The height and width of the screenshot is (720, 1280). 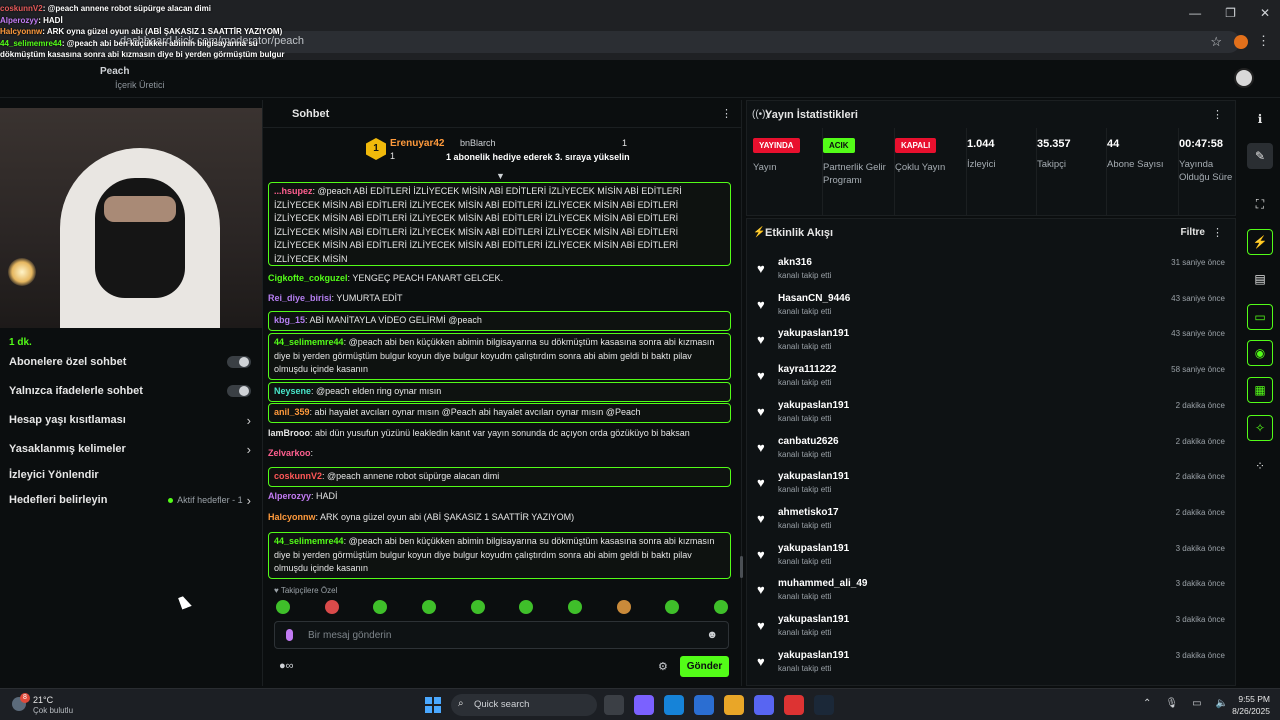 I want to click on gear-icon: ⚙, so click(x=663, y=666).